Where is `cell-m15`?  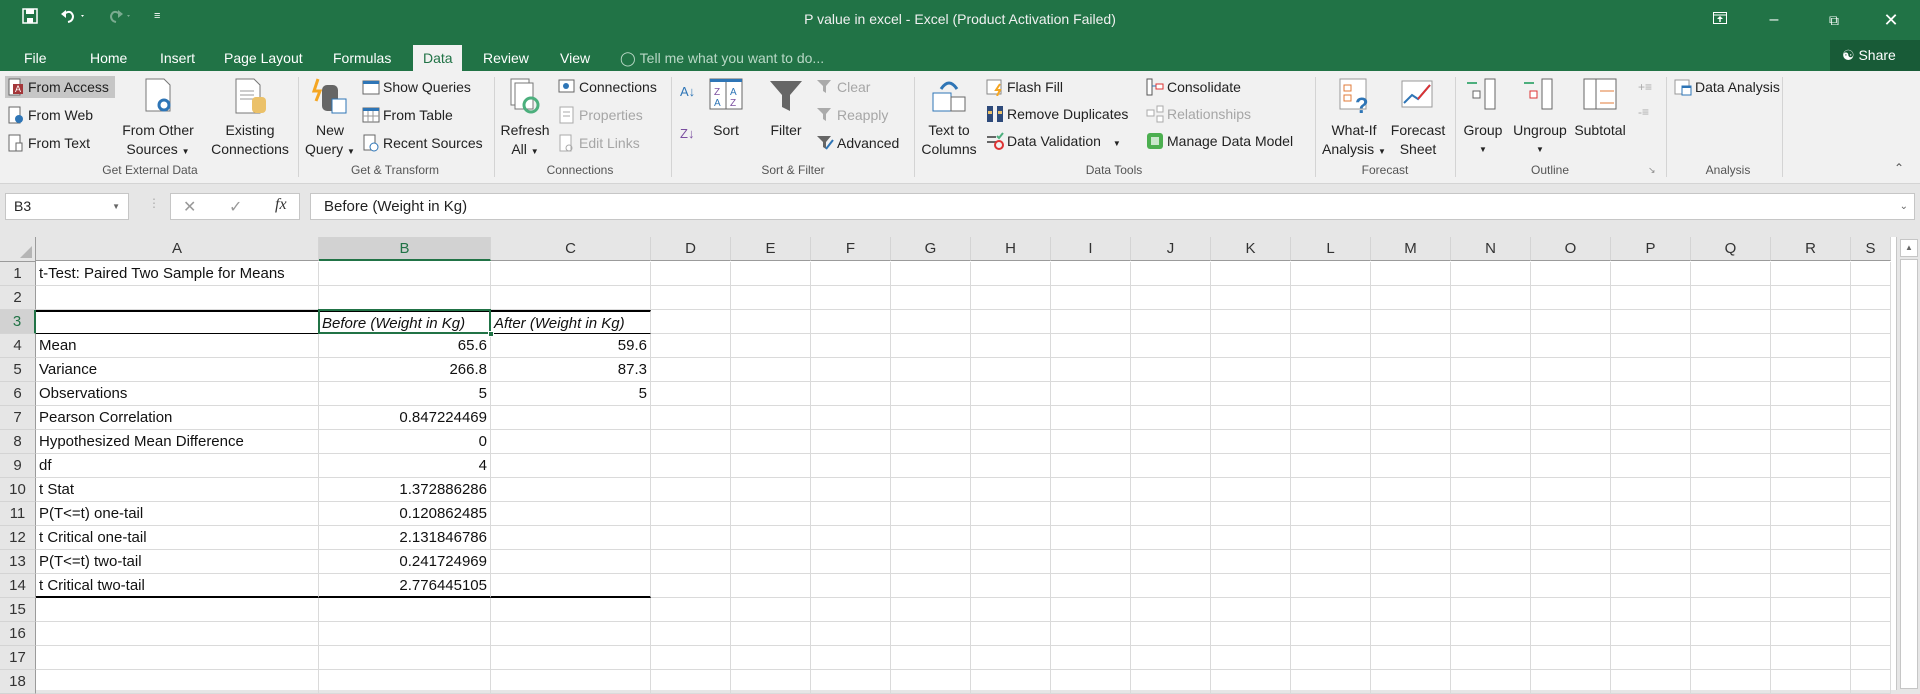 cell-m15 is located at coordinates (1411, 610).